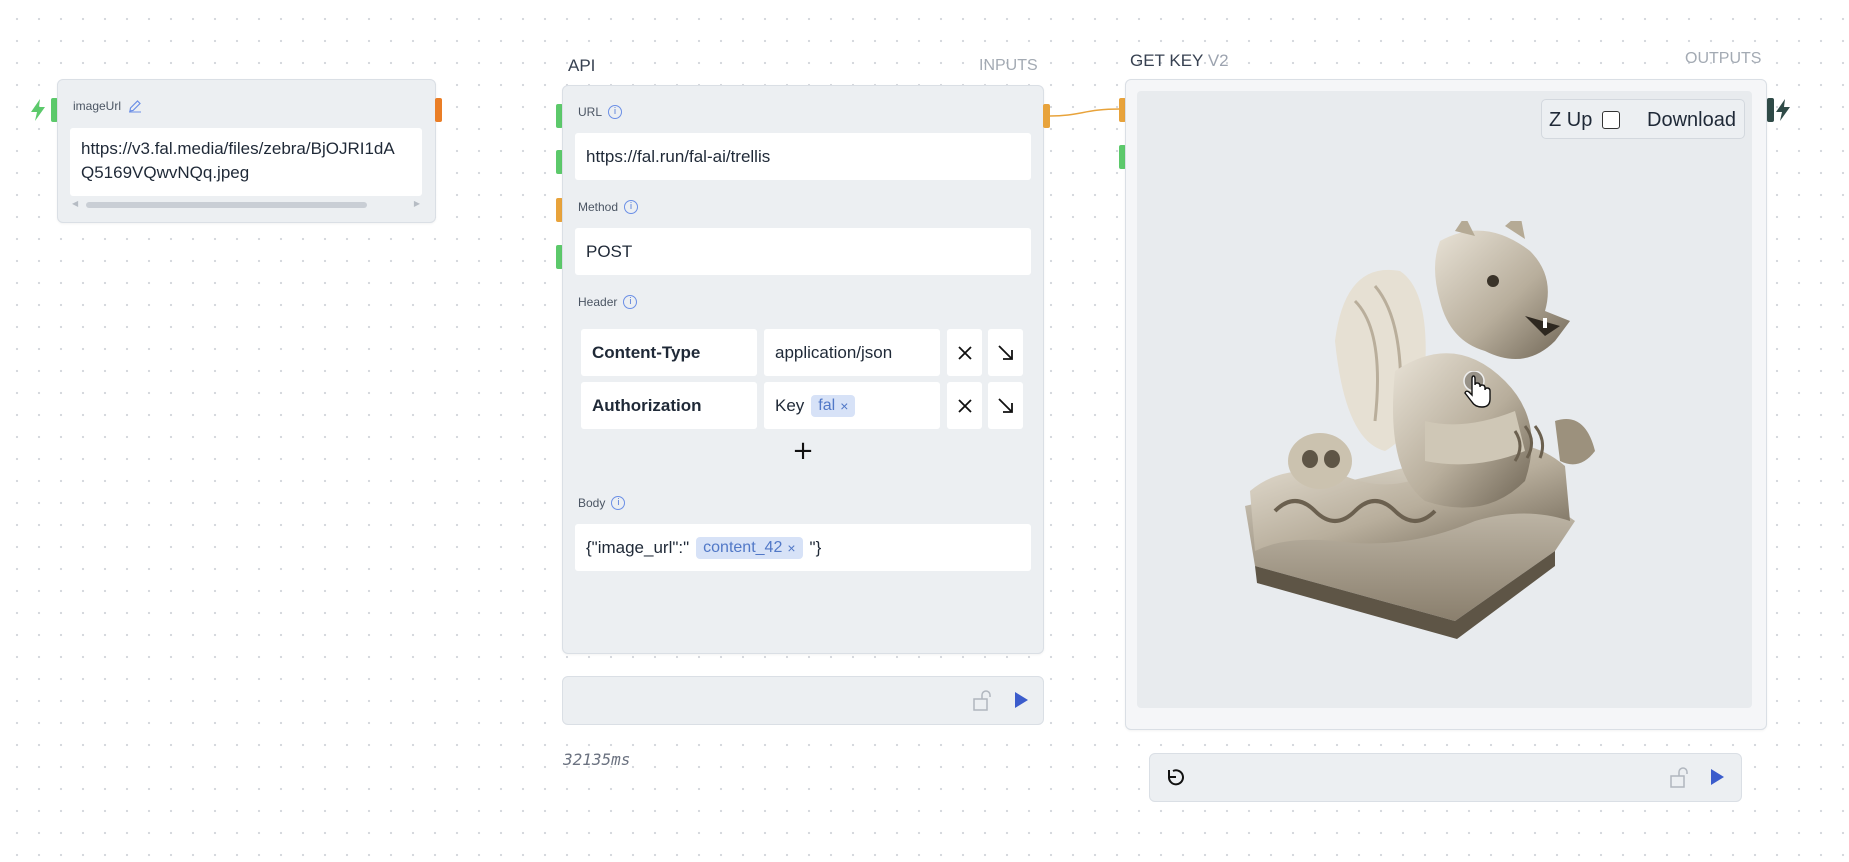  Describe the element at coordinates (1008, 65) in the screenshot. I see `api-inputs-label: INPUTS` at that location.